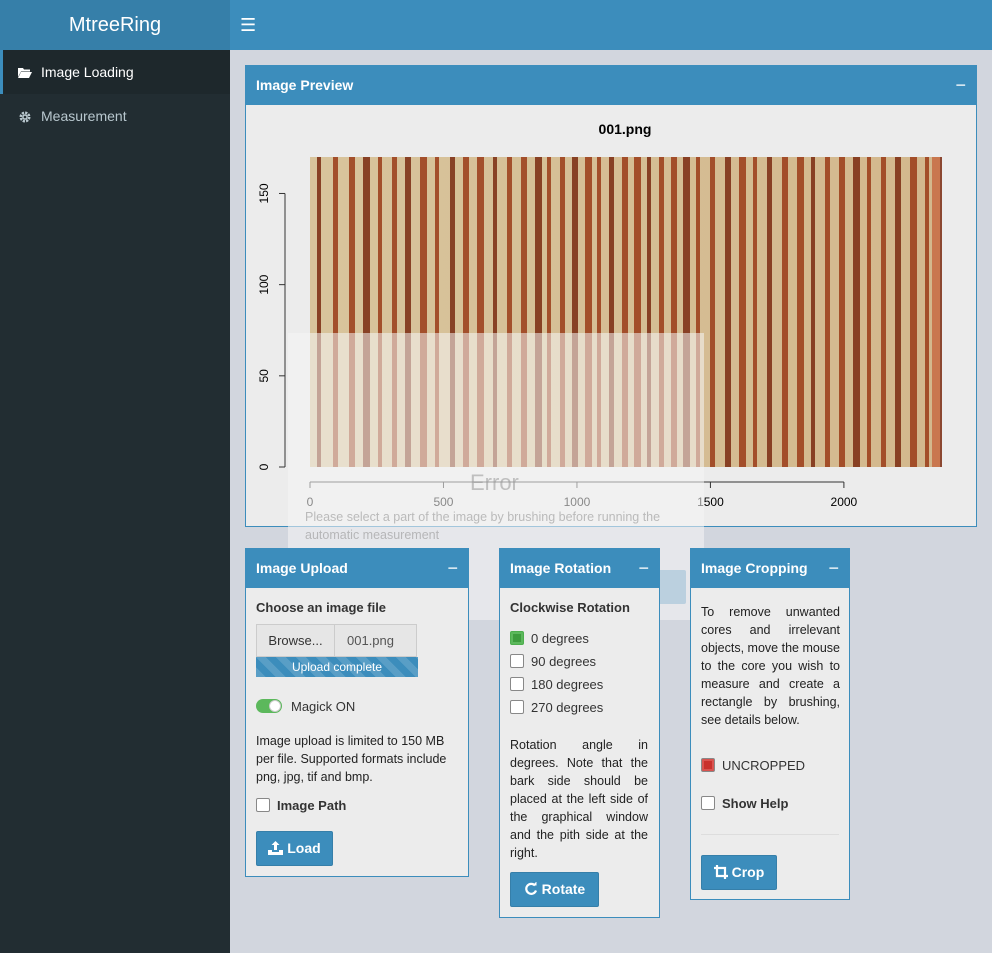  What do you see at coordinates (560, 638) in the screenshot?
I see `rotation-option-label: 0 degrees` at bounding box center [560, 638].